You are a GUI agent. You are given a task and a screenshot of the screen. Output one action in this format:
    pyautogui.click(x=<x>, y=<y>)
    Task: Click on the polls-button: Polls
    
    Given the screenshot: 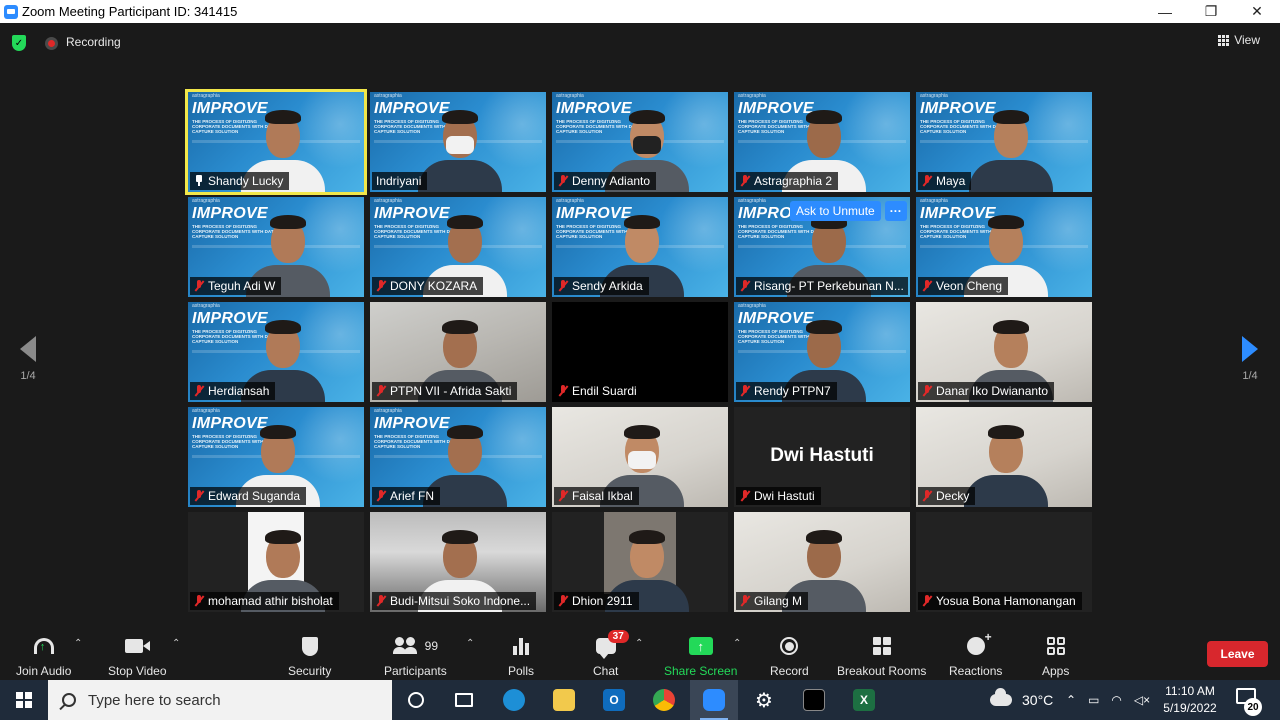 What is the action you would take?
    pyautogui.click(x=521, y=656)
    